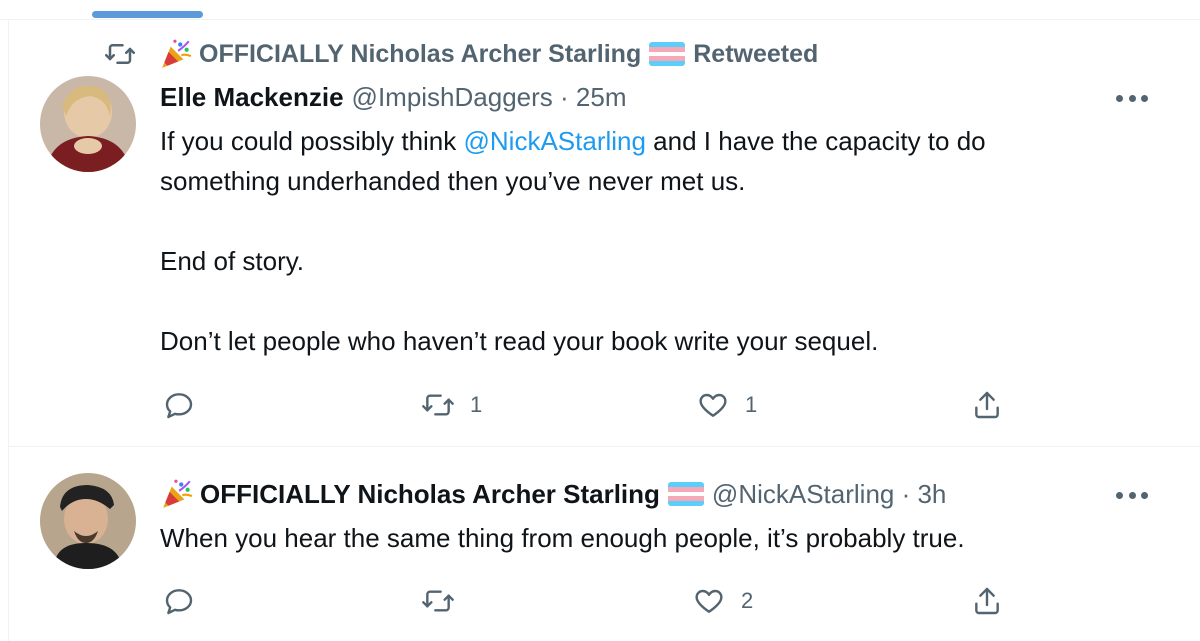  I want to click on retweet-count: 1, so click(476, 404).